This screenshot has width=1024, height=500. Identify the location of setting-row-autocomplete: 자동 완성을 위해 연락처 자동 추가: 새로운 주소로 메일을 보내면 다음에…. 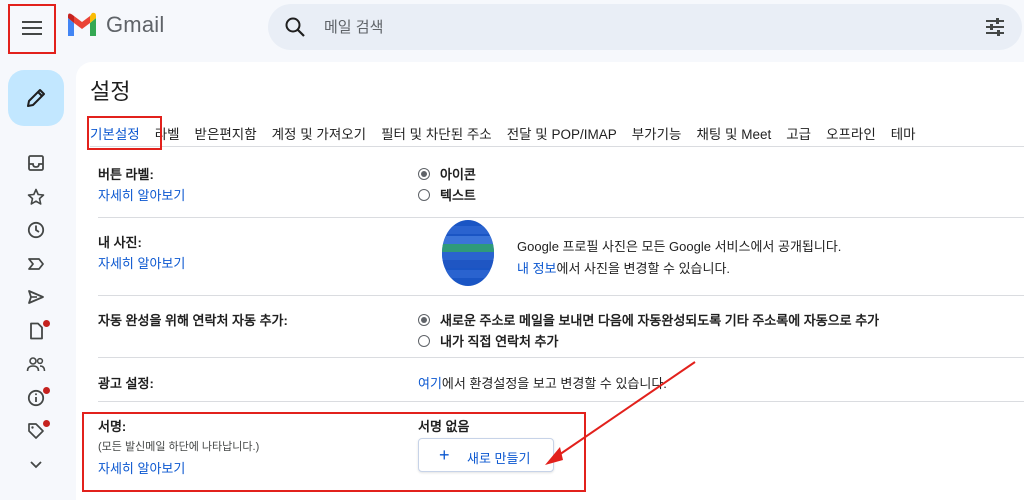
(561, 327).